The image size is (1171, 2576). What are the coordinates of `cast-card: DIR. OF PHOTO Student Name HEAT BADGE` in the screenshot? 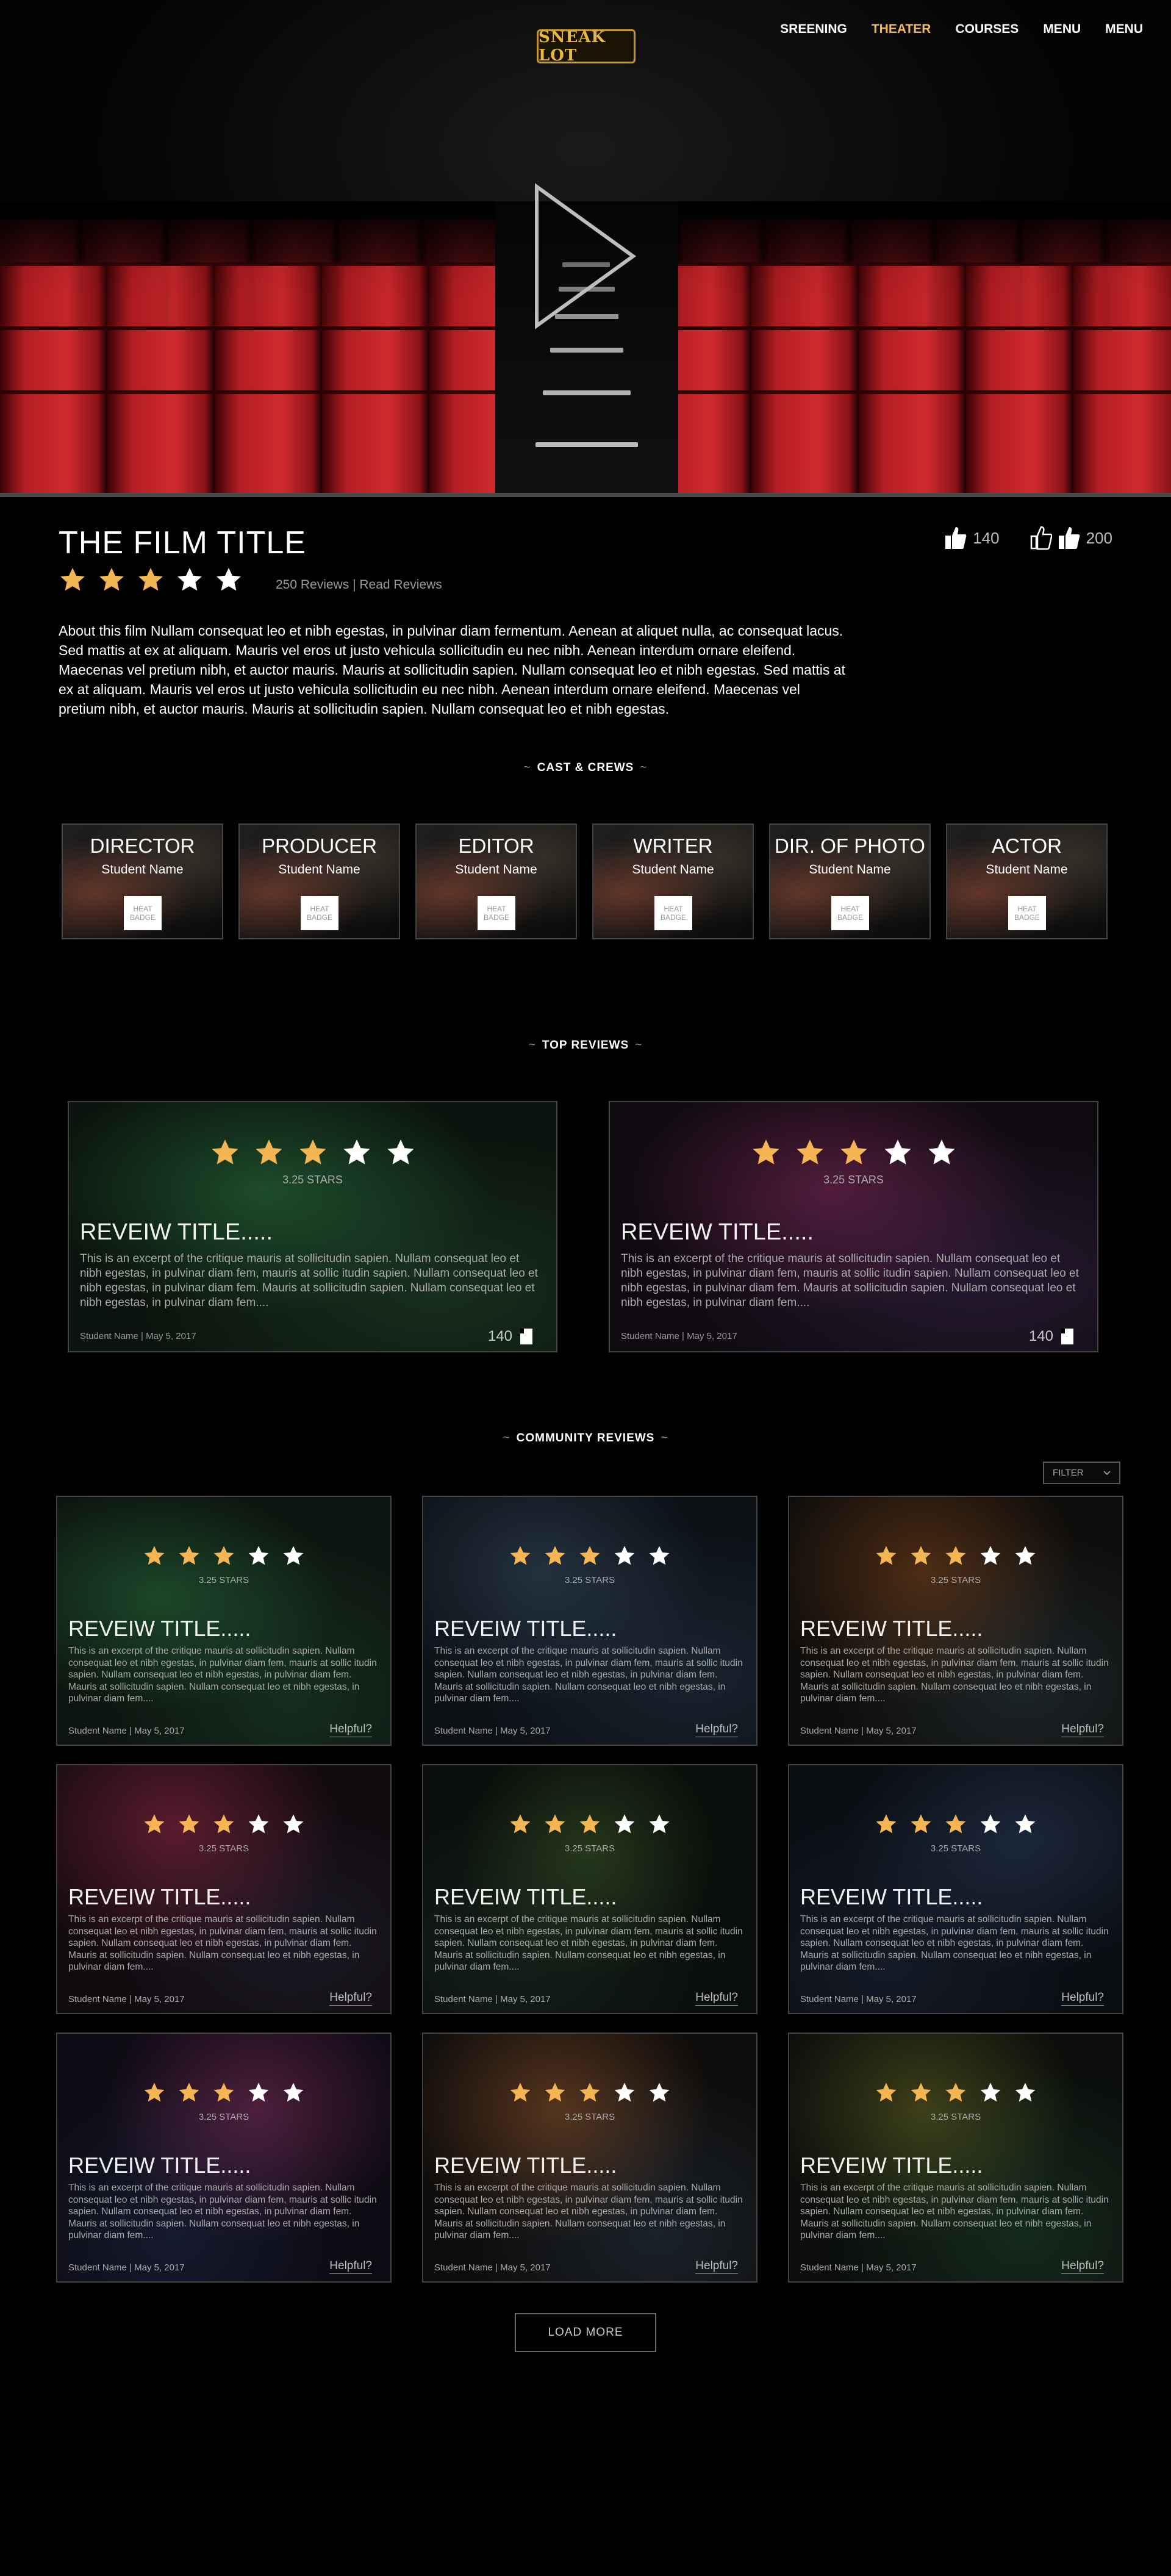 It's located at (850, 881).